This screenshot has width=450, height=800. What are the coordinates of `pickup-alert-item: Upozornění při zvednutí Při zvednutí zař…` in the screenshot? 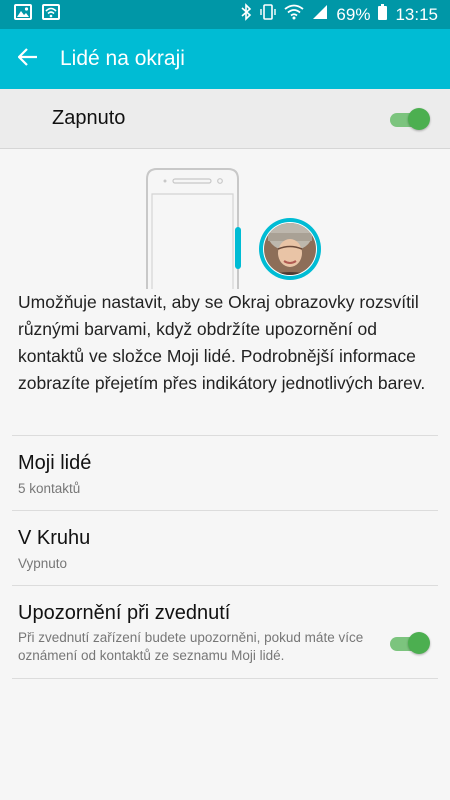 It's located at (225, 632).